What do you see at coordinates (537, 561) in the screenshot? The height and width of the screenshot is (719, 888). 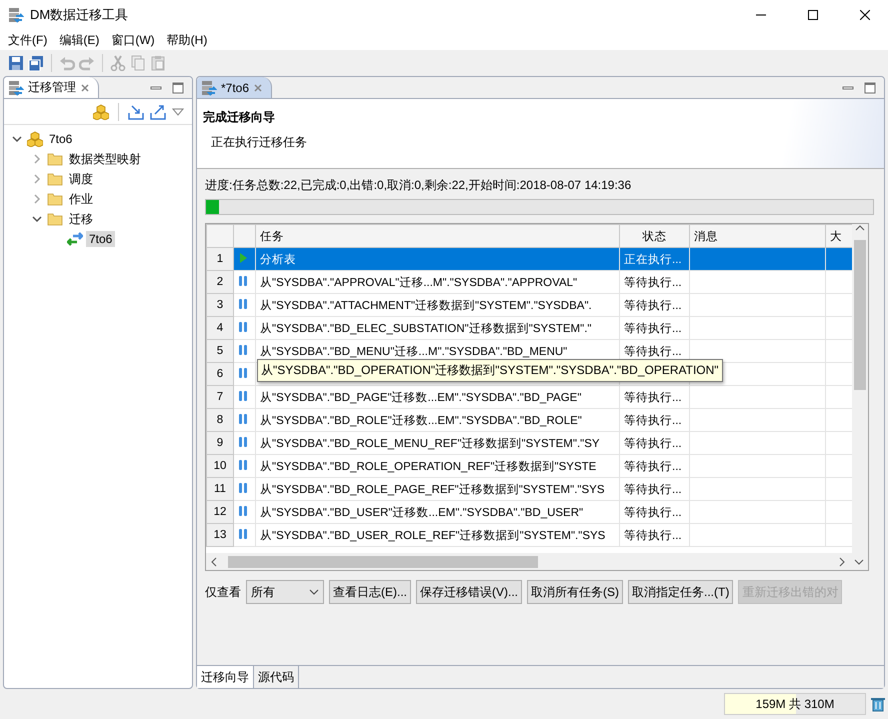 I see `horizontal-scrollbar` at bounding box center [537, 561].